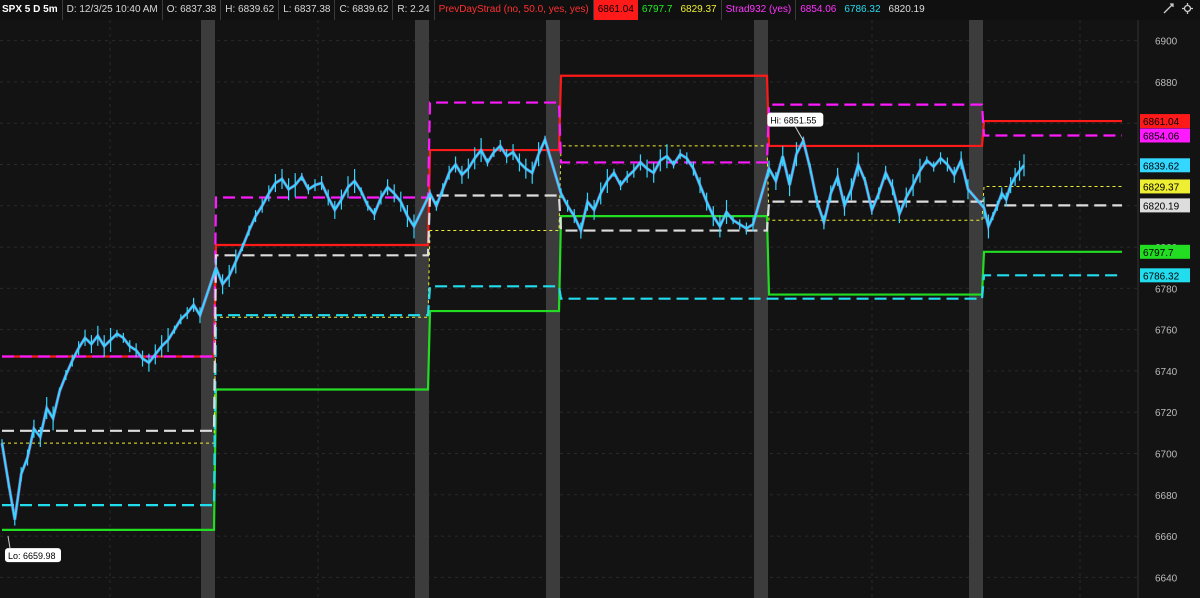 The image size is (1200, 598). I want to click on study1-value-mid: 6829.37, so click(699, 10).